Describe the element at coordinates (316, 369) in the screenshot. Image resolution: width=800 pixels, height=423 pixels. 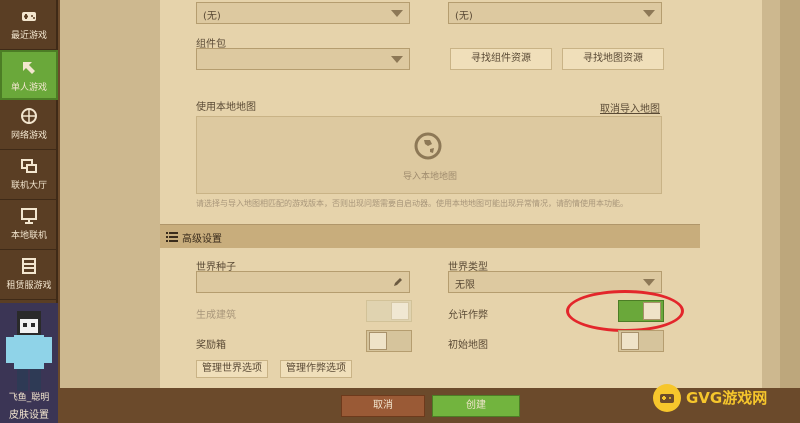
I see `manage-cheat-options-button: 管理作弊选项` at that location.